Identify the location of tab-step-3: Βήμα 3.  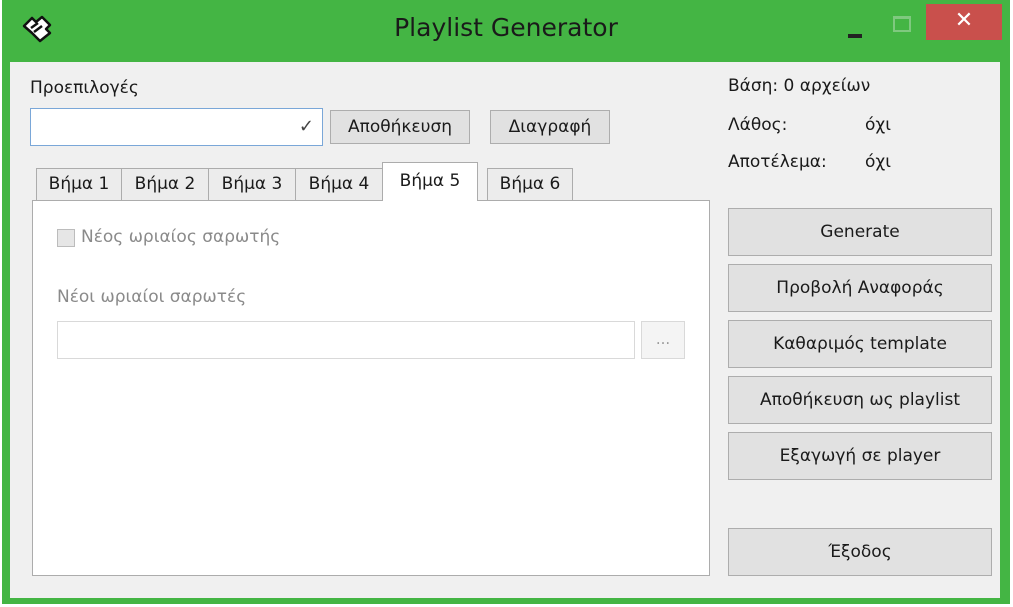
(252, 184).